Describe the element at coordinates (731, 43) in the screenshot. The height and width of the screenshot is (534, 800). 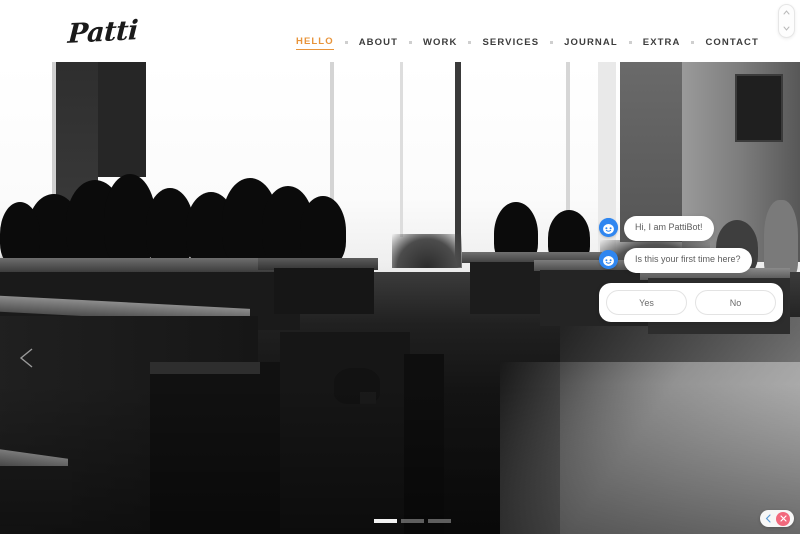
I see `nav-item-contact: CONTACT` at that location.